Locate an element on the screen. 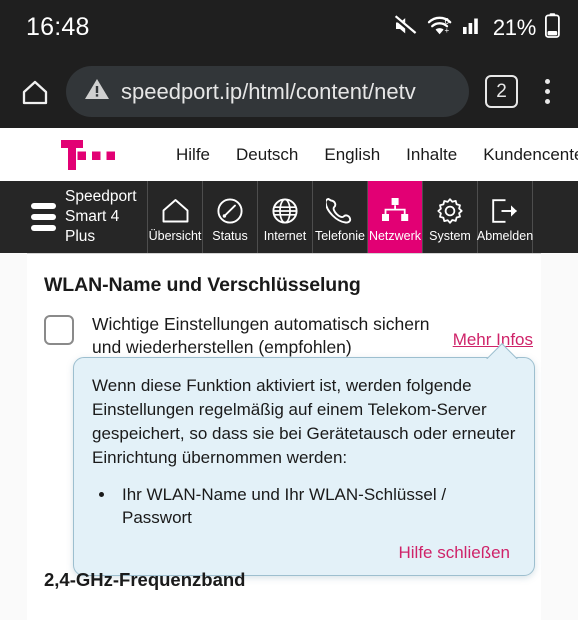  product-navigation: Speedport Smart 4 Plus Übersicht Status is located at coordinates (289, 217).